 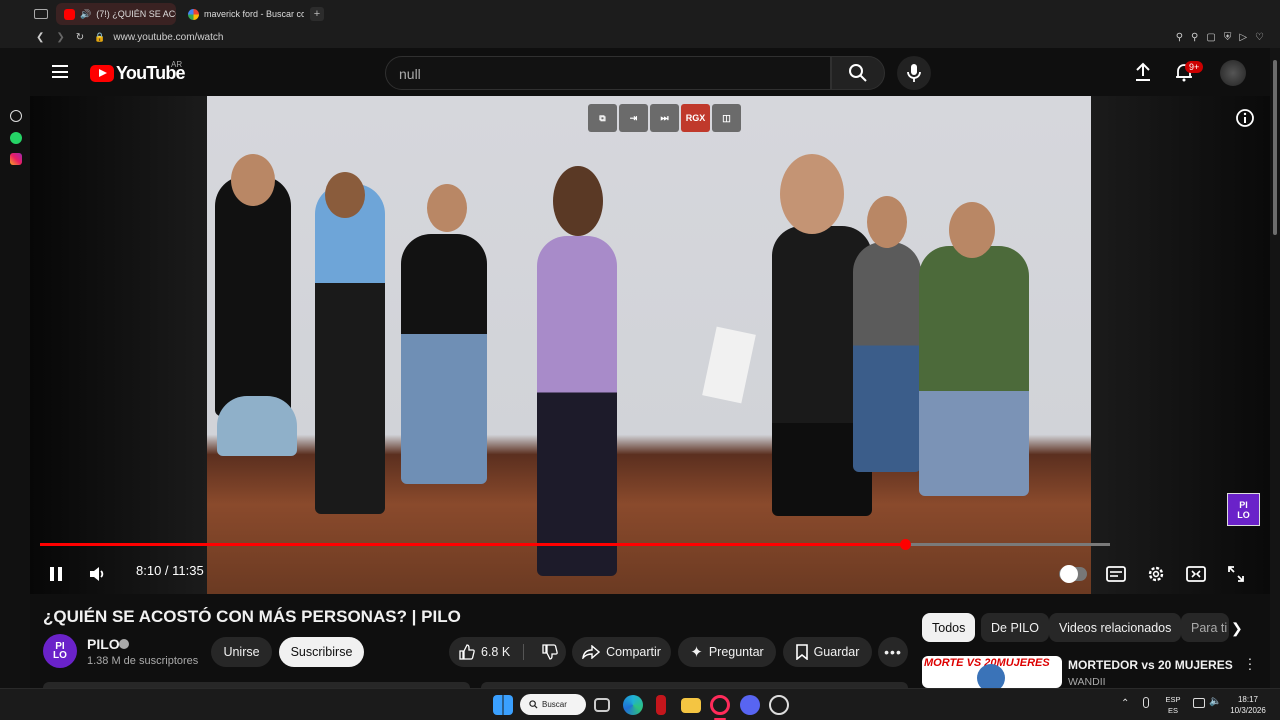 I want to click on like-count: 6.8 K, so click(x=496, y=652).